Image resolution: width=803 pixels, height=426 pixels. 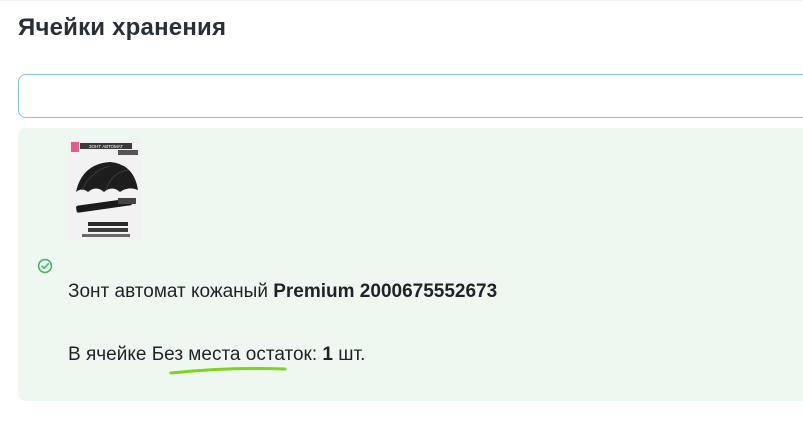 What do you see at coordinates (385, 291) in the screenshot?
I see `product-code: Premium 2000675552673` at bounding box center [385, 291].